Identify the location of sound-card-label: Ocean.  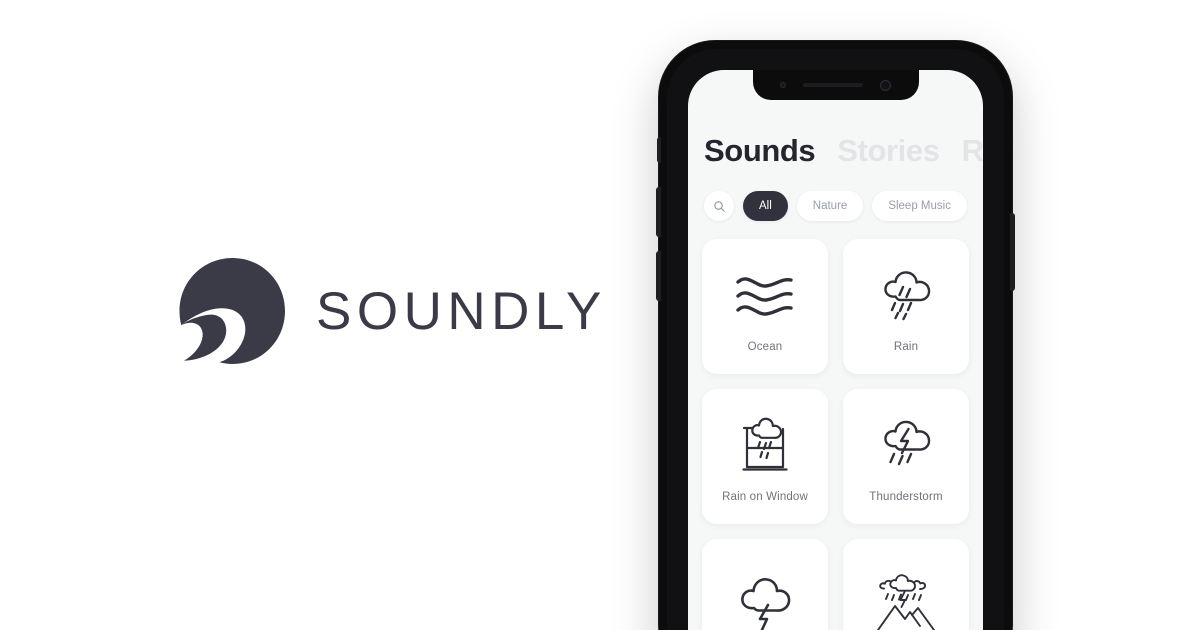
(765, 346).